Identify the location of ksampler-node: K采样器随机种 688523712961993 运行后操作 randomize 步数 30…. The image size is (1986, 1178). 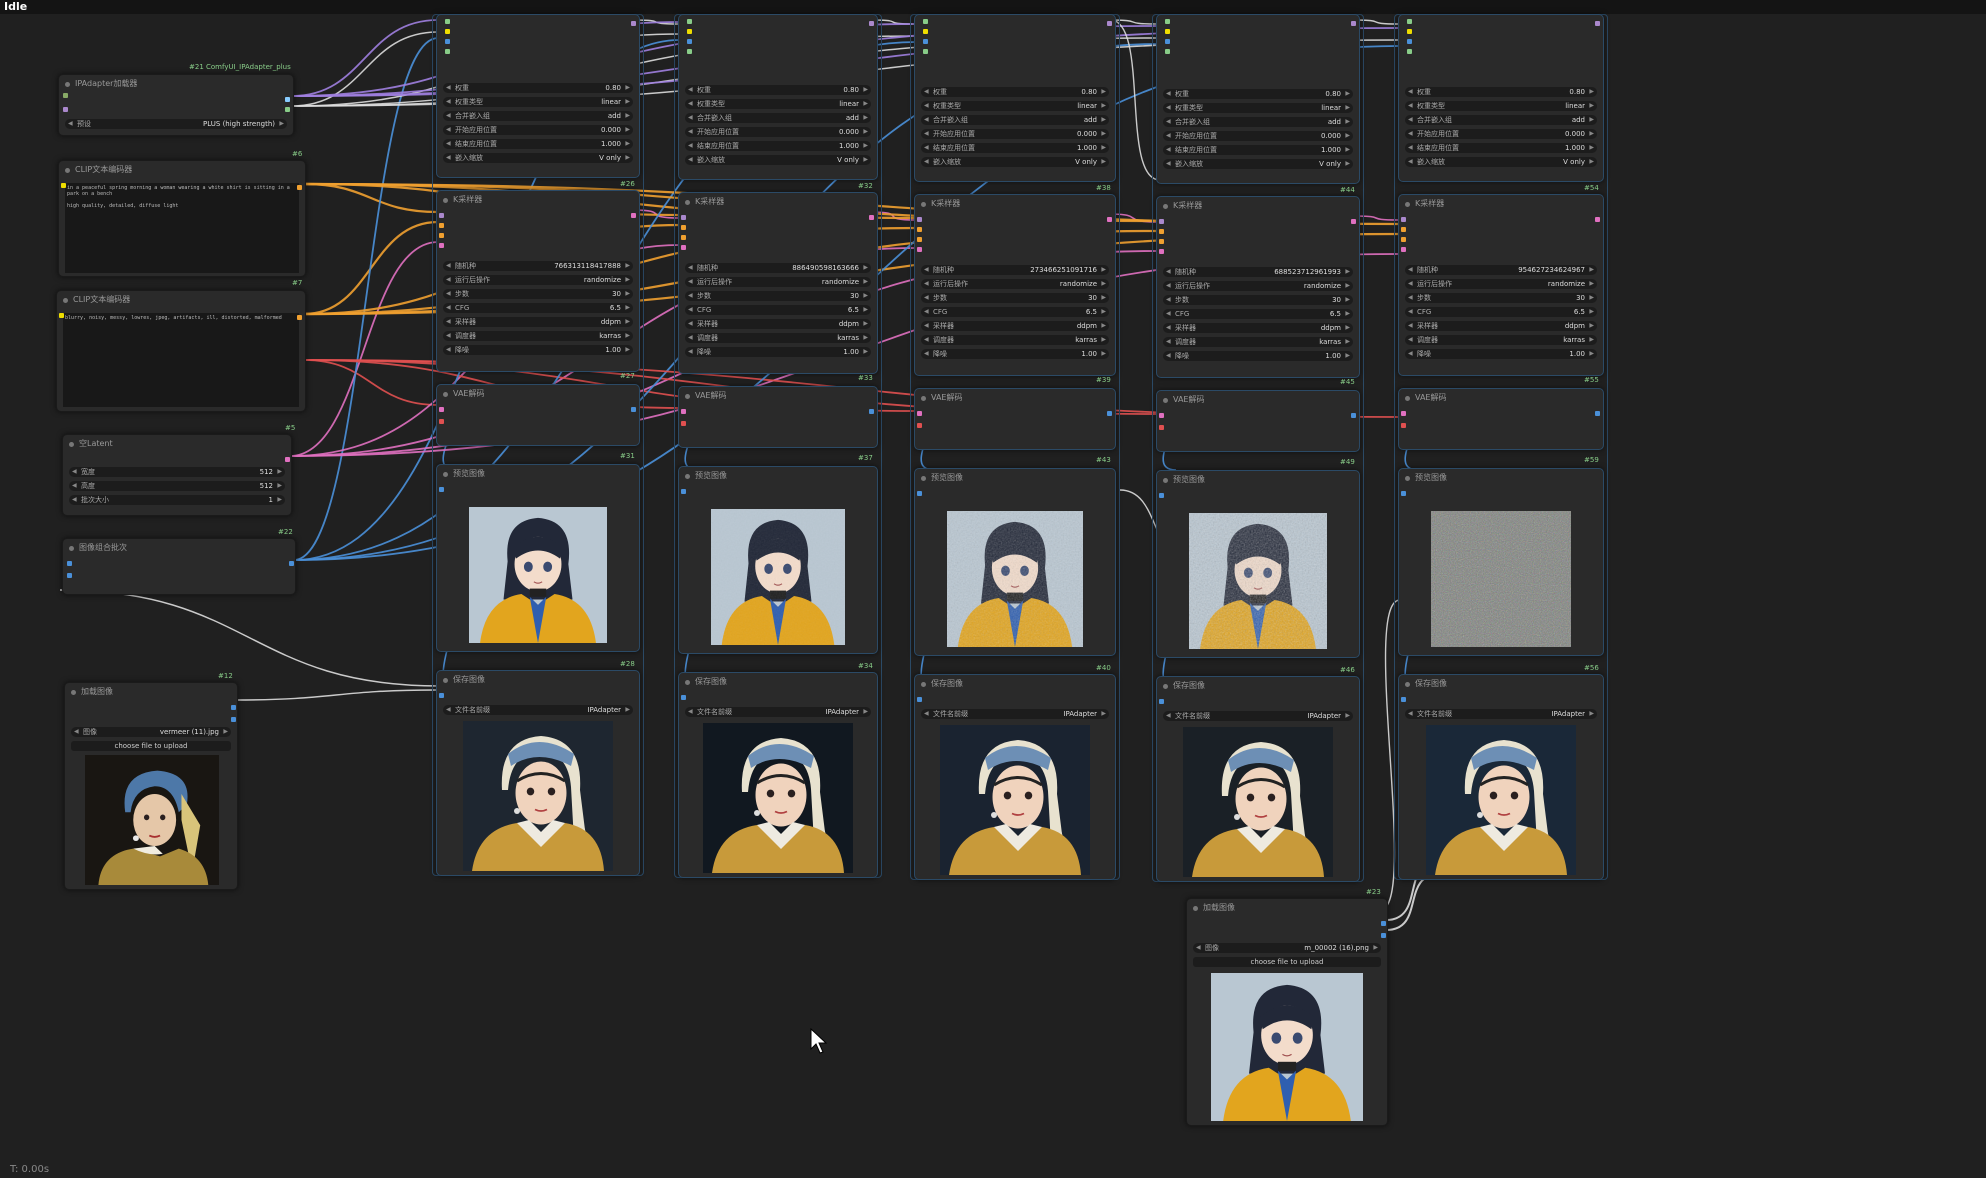
(1258, 287).